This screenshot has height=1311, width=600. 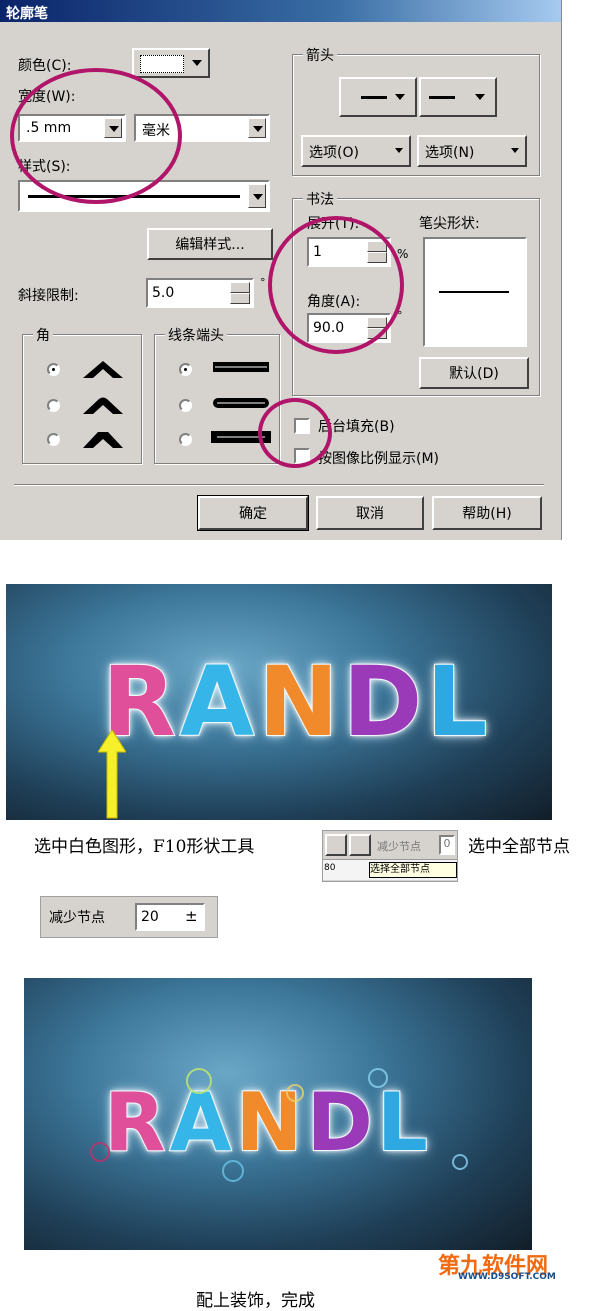 What do you see at coordinates (280, 11) in the screenshot?
I see `title-bar: 轮廓笔` at bounding box center [280, 11].